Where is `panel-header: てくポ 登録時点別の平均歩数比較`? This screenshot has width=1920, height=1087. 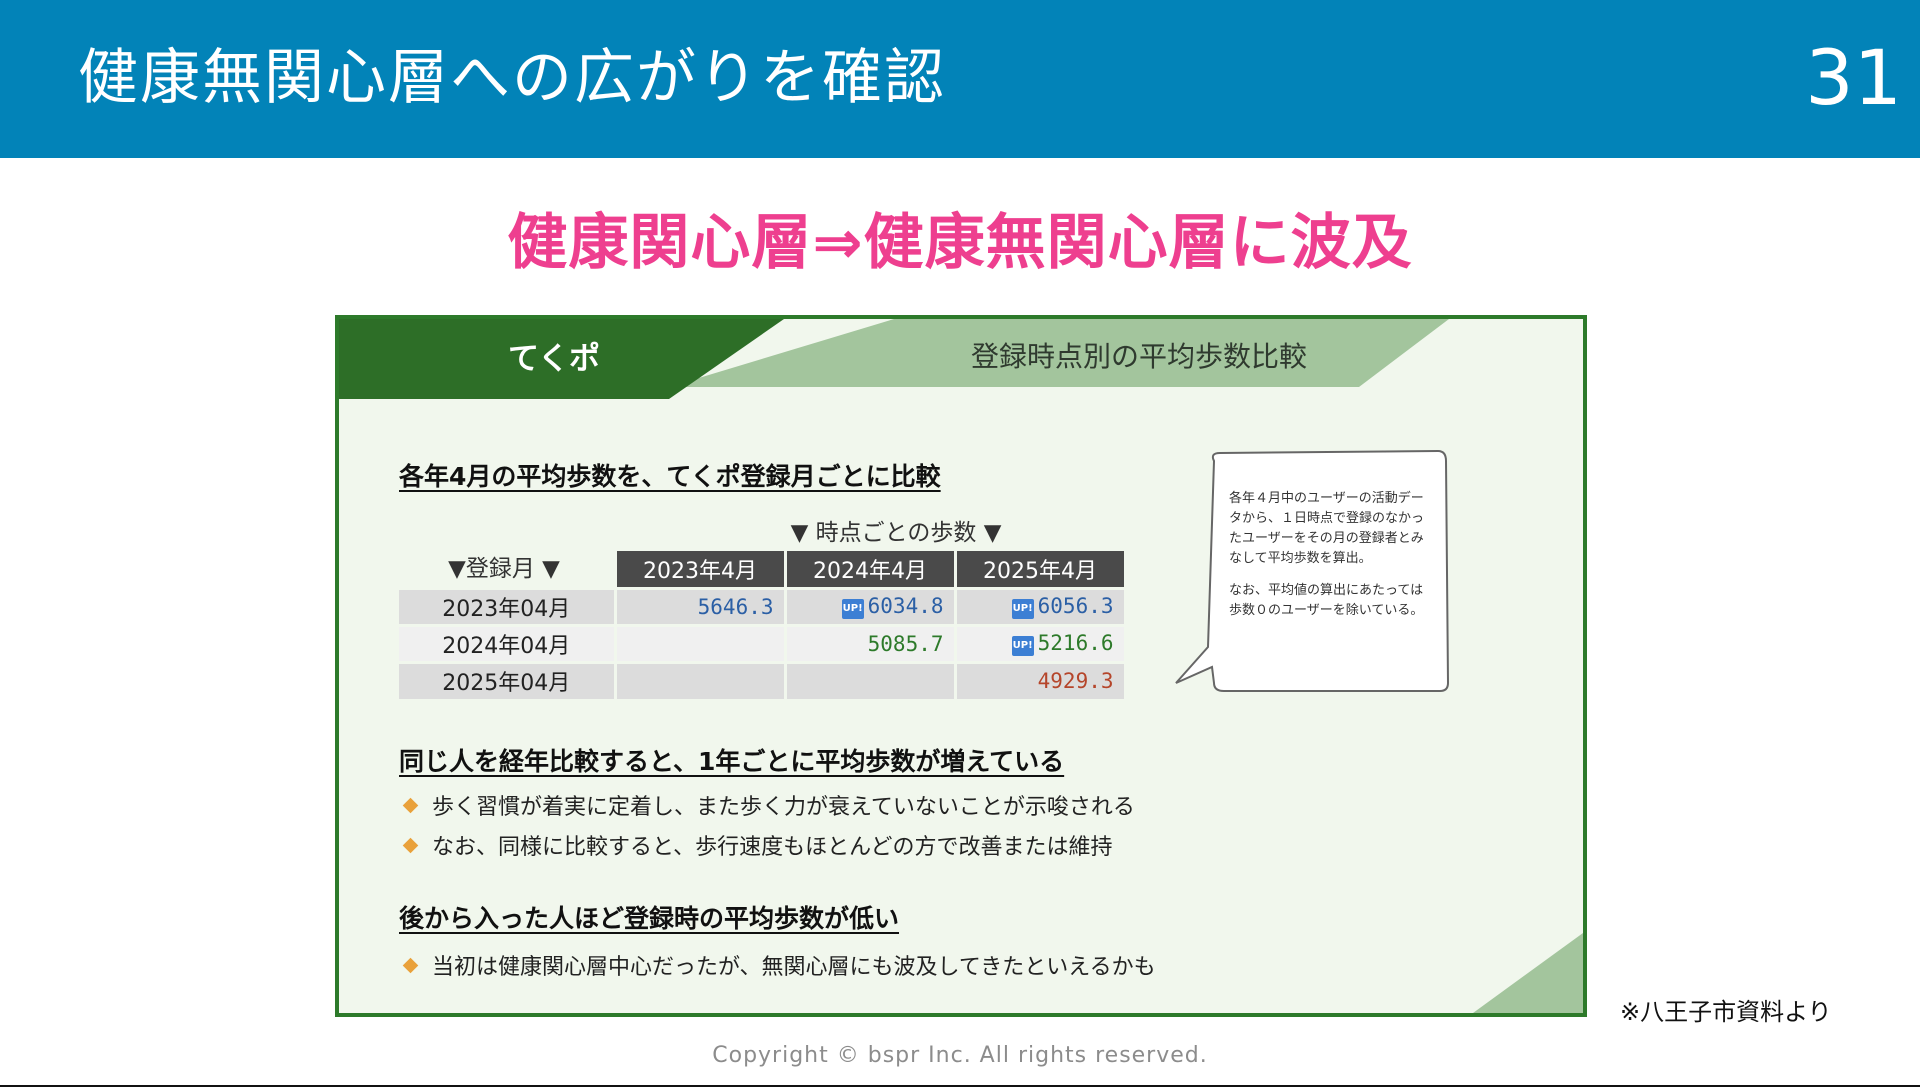
panel-header: てくポ 登録時点別の平均歩数比較 is located at coordinates (961, 359).